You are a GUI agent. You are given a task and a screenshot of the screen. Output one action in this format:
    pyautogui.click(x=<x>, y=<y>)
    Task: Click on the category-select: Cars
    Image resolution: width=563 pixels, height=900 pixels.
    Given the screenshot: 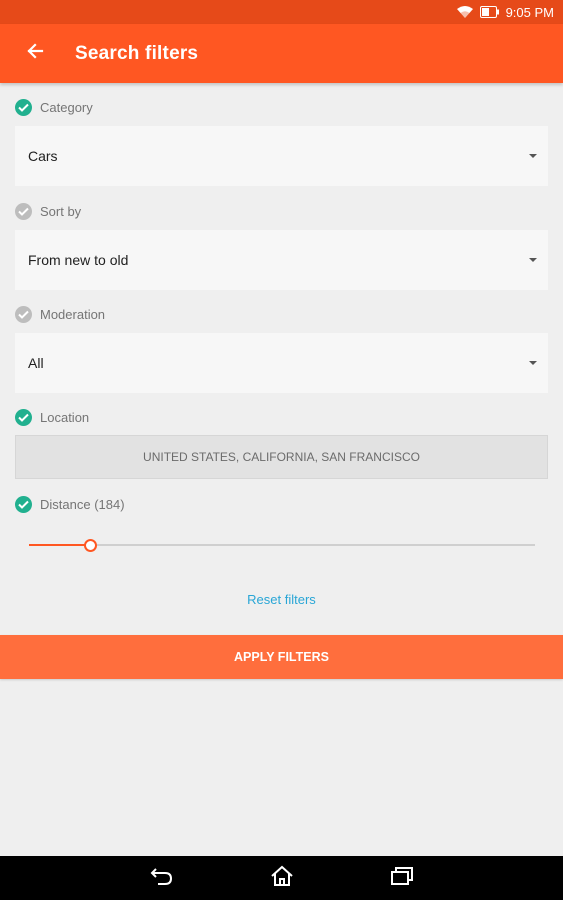 What is the action you would take?
    pyautogui.click(x=281, y=156)
    